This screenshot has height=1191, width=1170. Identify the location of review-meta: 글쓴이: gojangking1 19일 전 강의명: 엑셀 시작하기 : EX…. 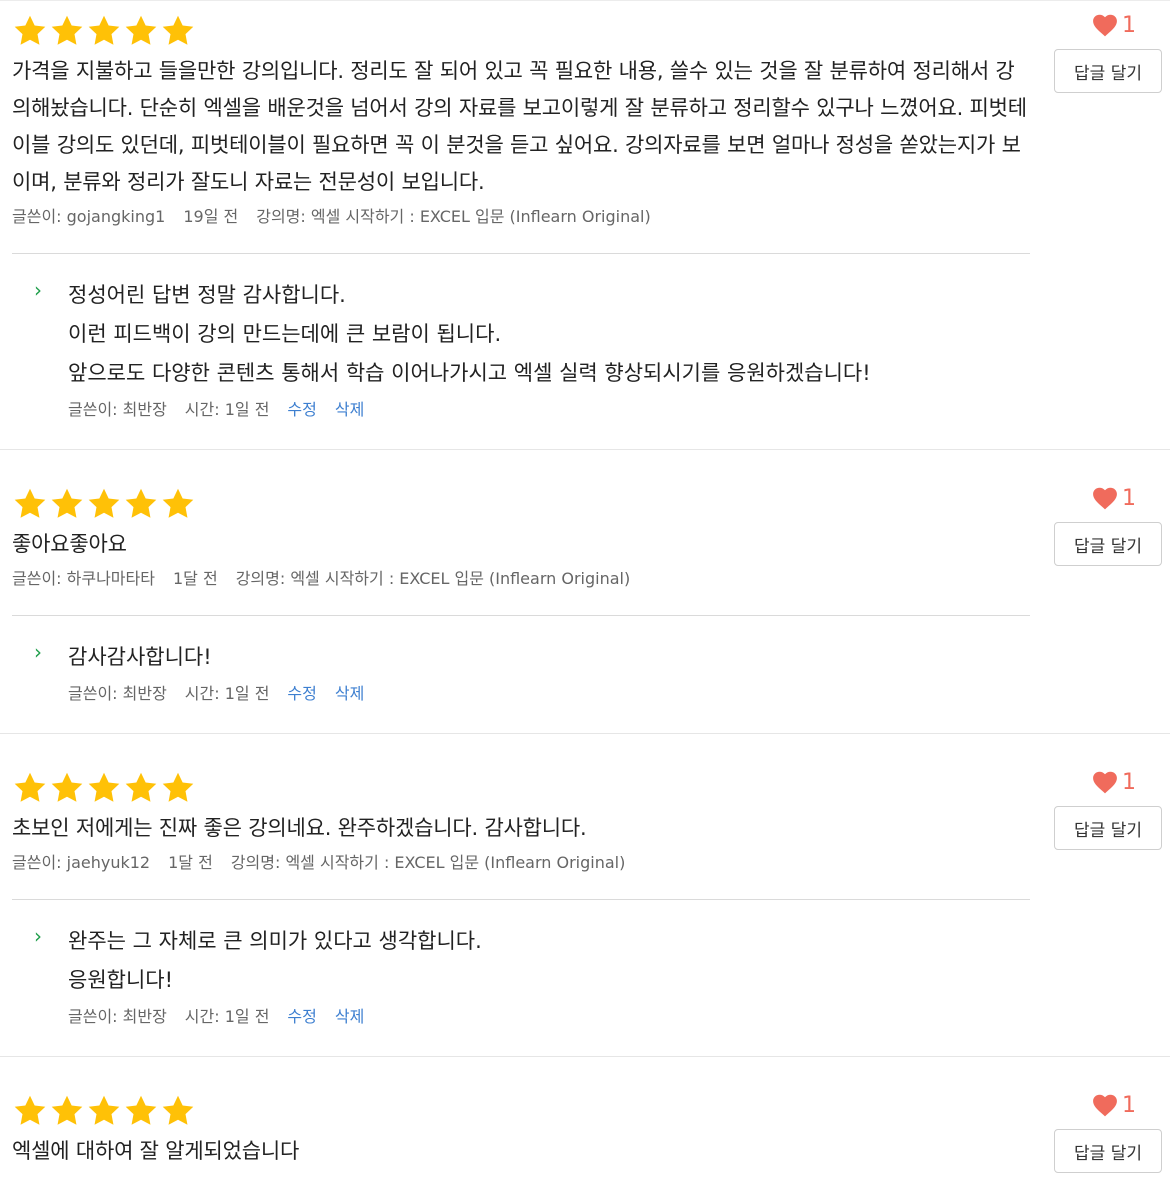
(591, 217).